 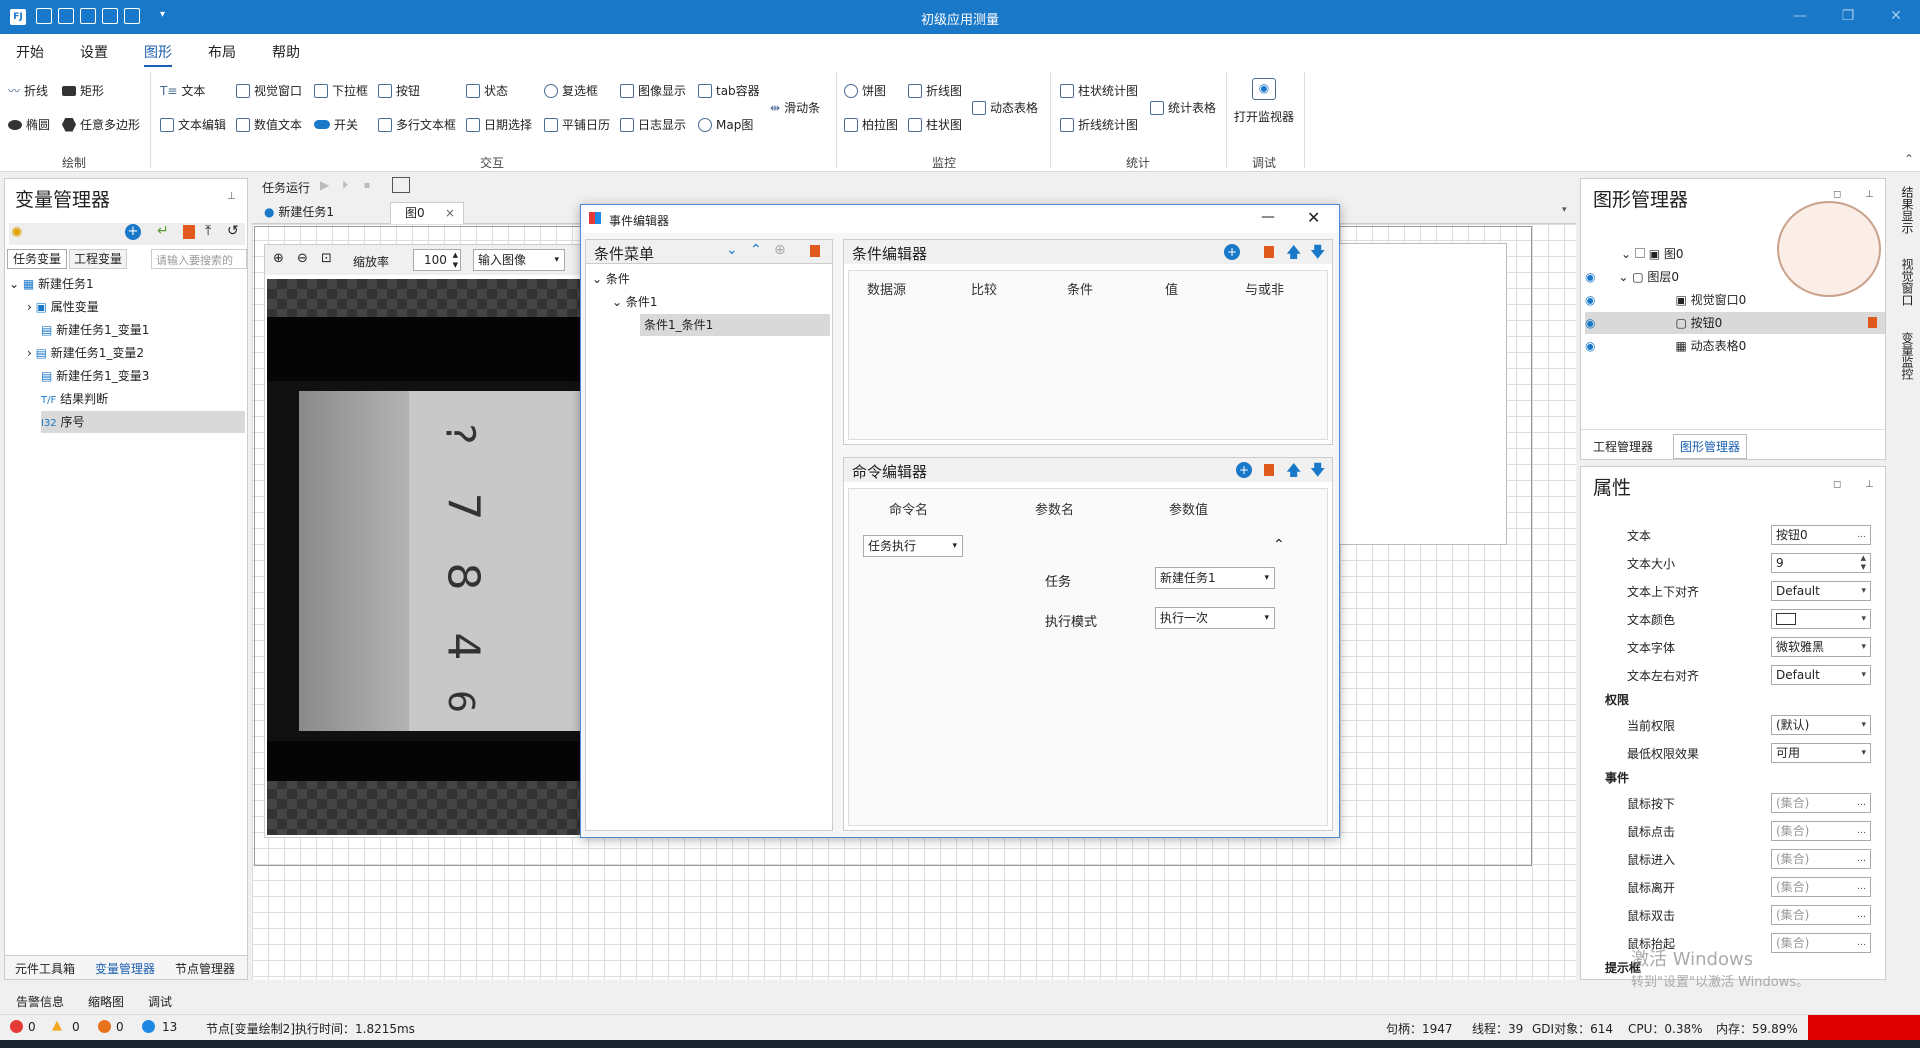 What do you see at coordinates (143, 422) in the screenshot?
I see `tree-item-index: I32 序号` at bounding box center [143, 422].